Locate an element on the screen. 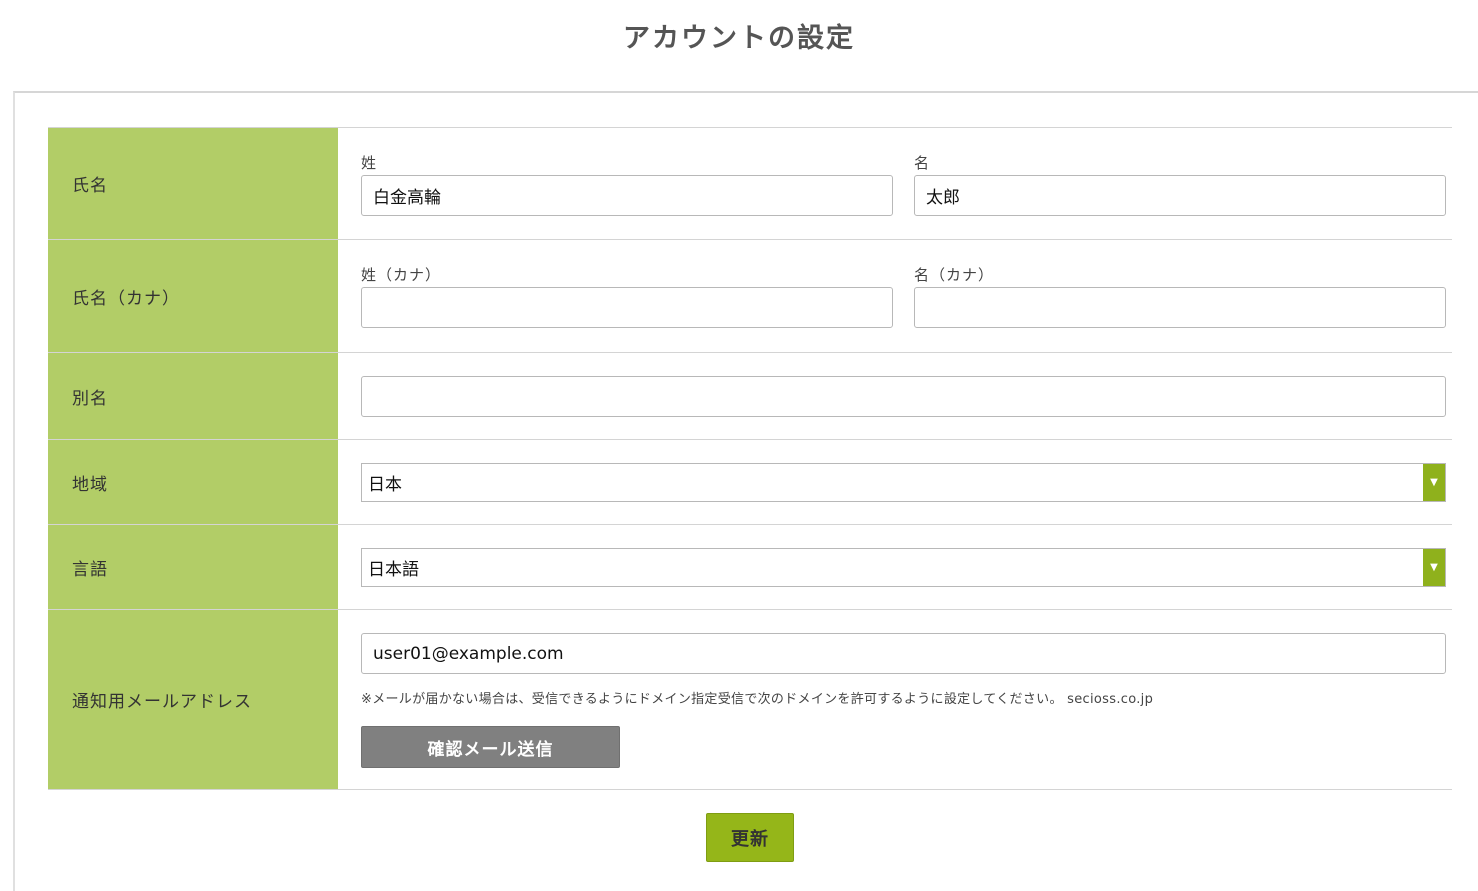 This screenshot has height=891, width=1478. last-name-field: 姓 白金高輪 is located at coordinates (627, 184).